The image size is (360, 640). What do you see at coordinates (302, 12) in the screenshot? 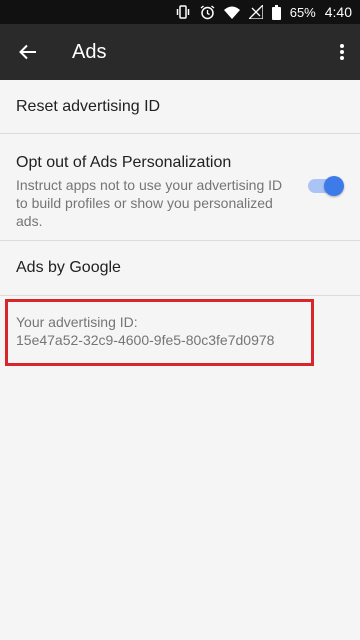
I see `battery-percent: 65%` at bounding box center [302, 12].